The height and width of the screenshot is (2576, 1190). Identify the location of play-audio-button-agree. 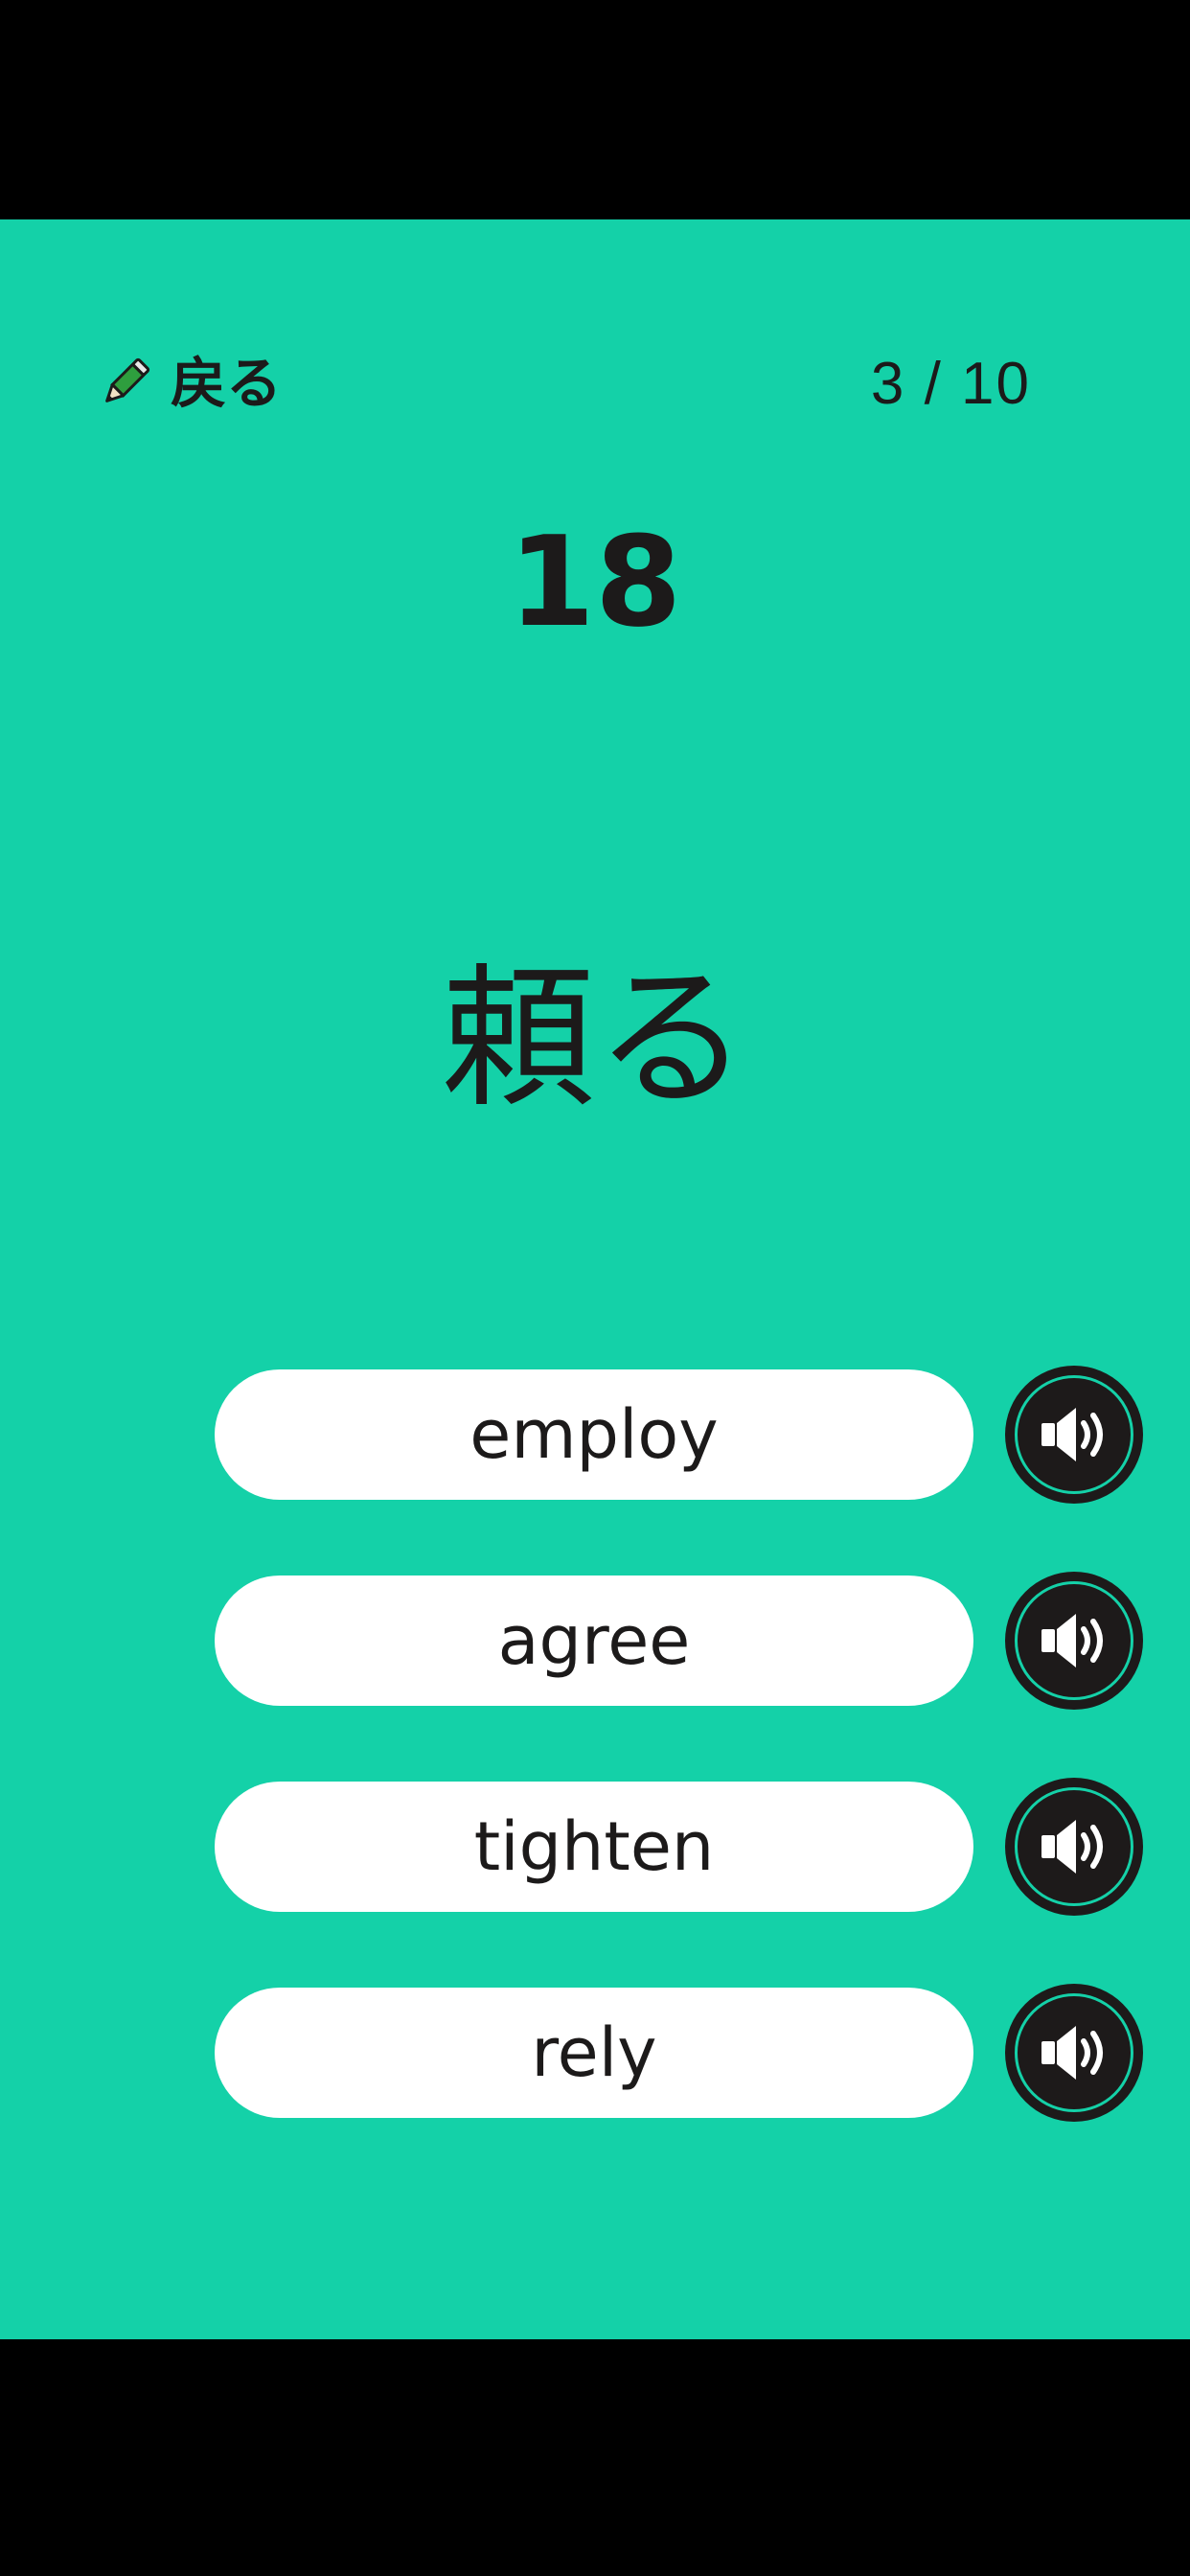
(1074, 1641).